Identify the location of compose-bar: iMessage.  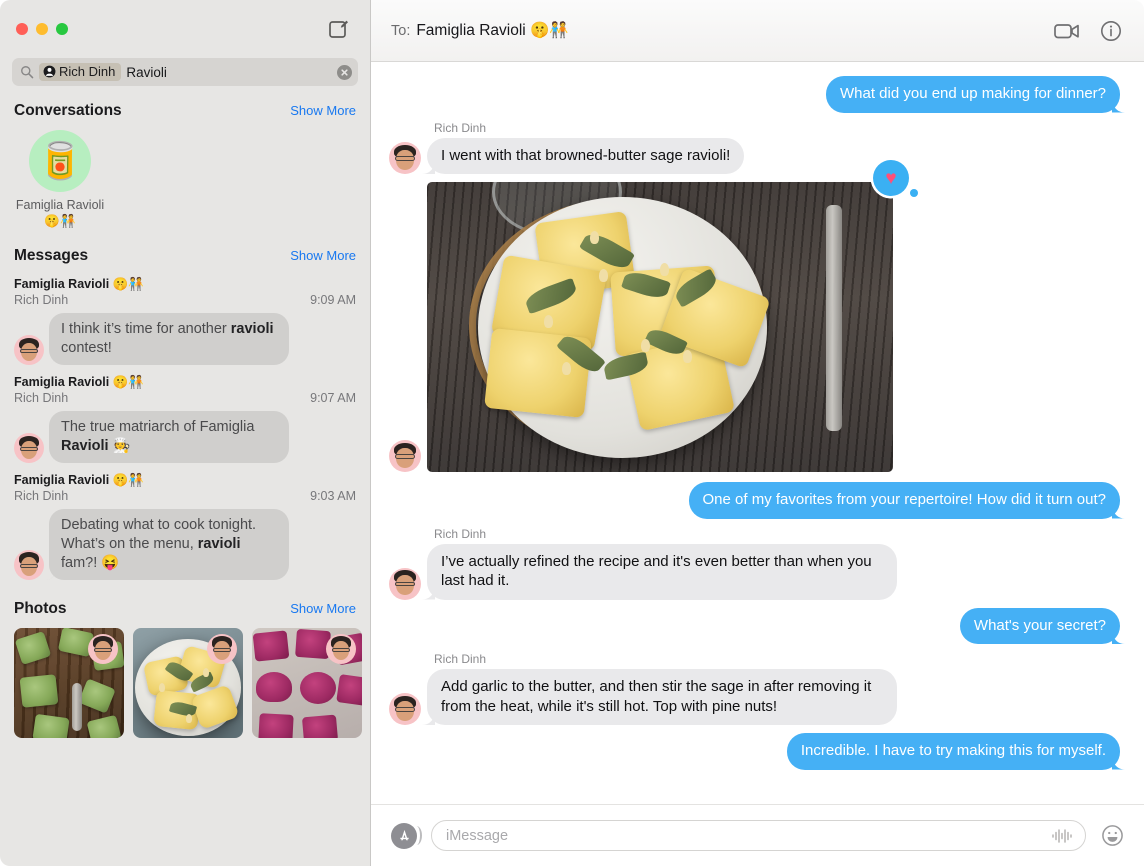
(757, 835).